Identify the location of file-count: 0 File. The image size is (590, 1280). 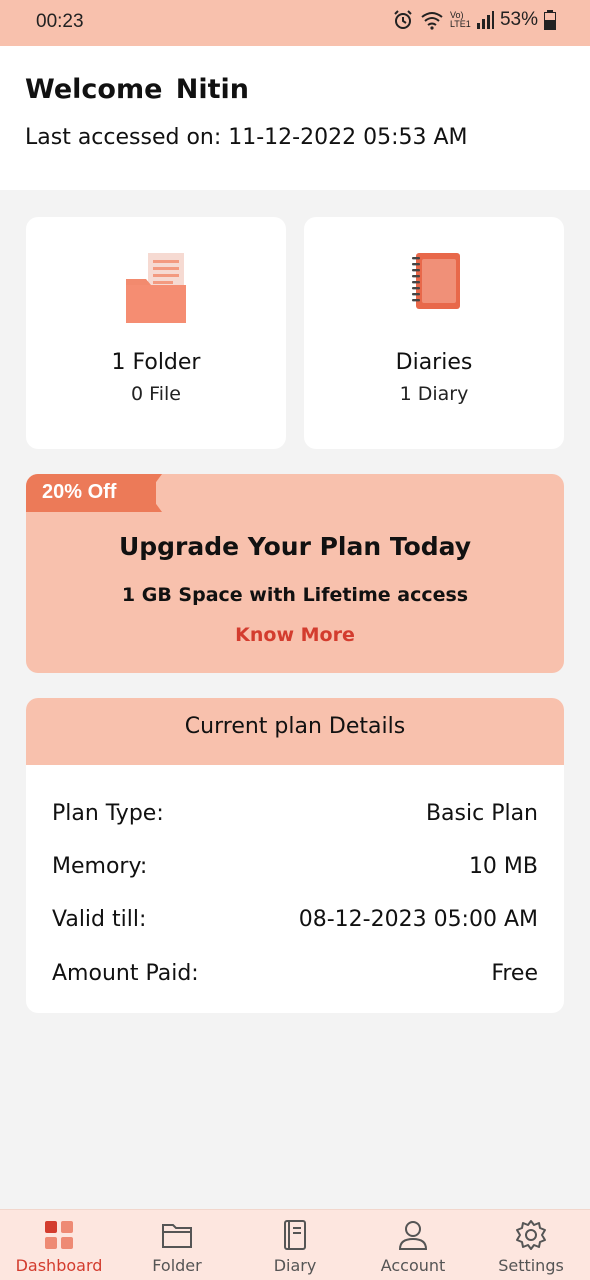
(156, 394).